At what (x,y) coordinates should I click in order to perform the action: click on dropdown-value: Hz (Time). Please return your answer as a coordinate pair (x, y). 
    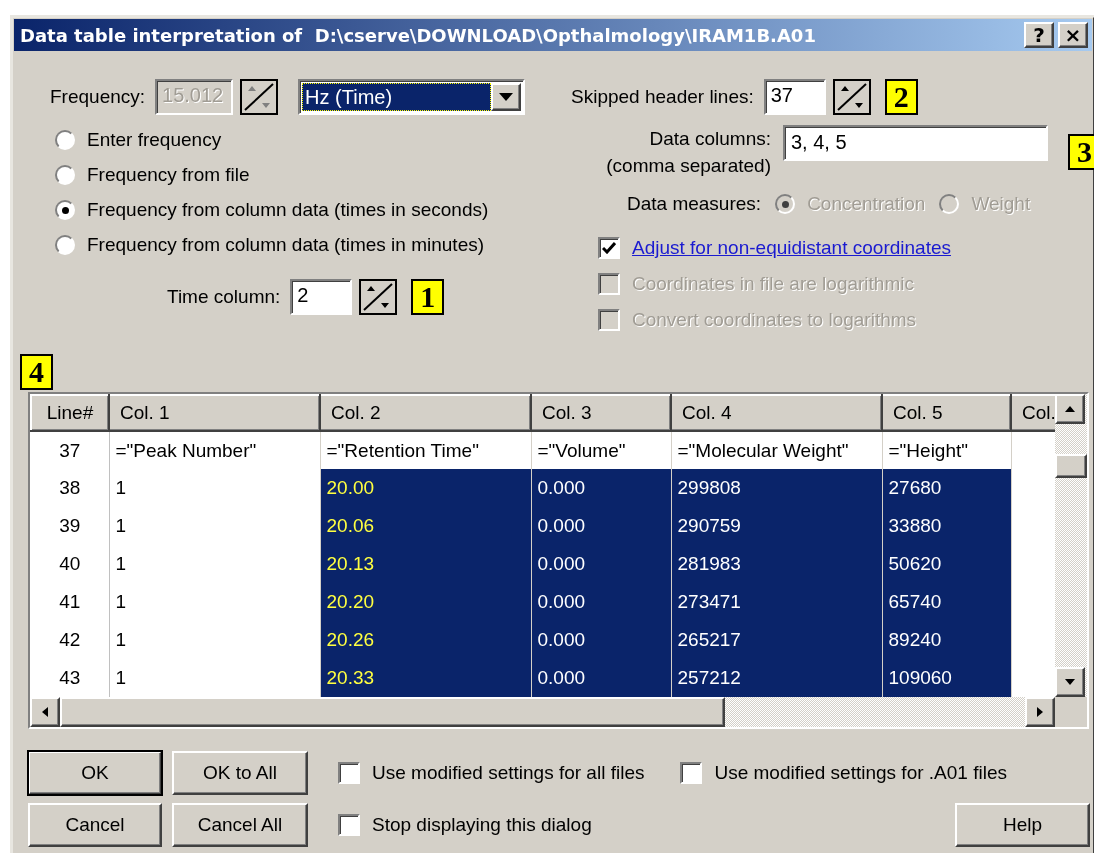
    Looking at the image, I should click on (397, 97).